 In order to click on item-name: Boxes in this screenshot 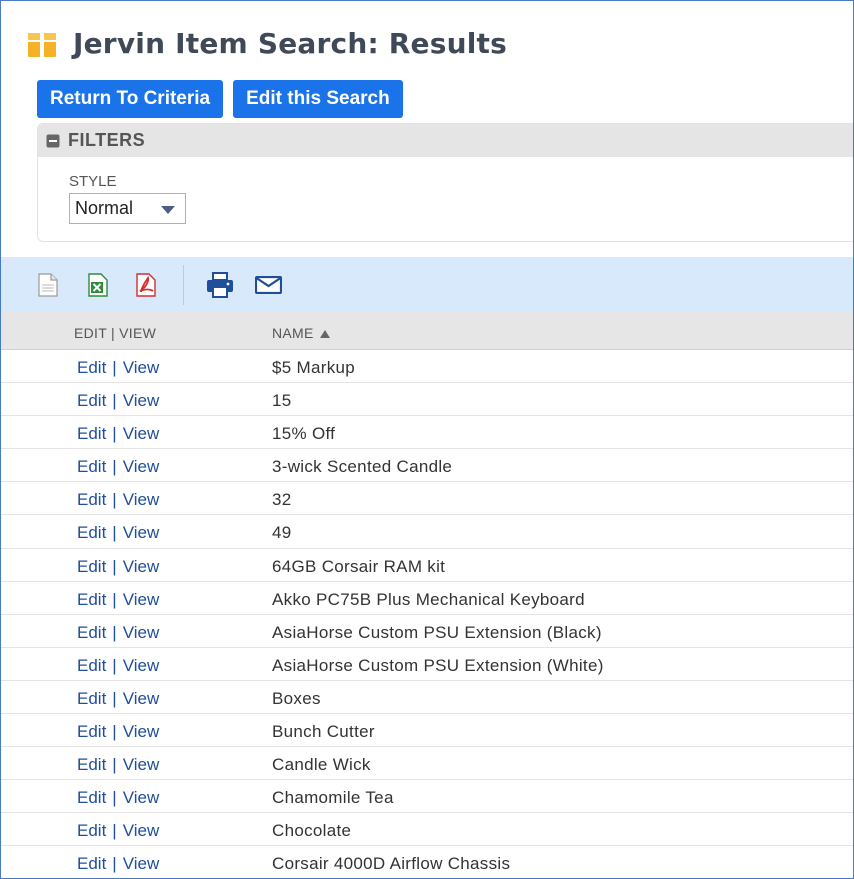, I will do `click(296, 698)`.